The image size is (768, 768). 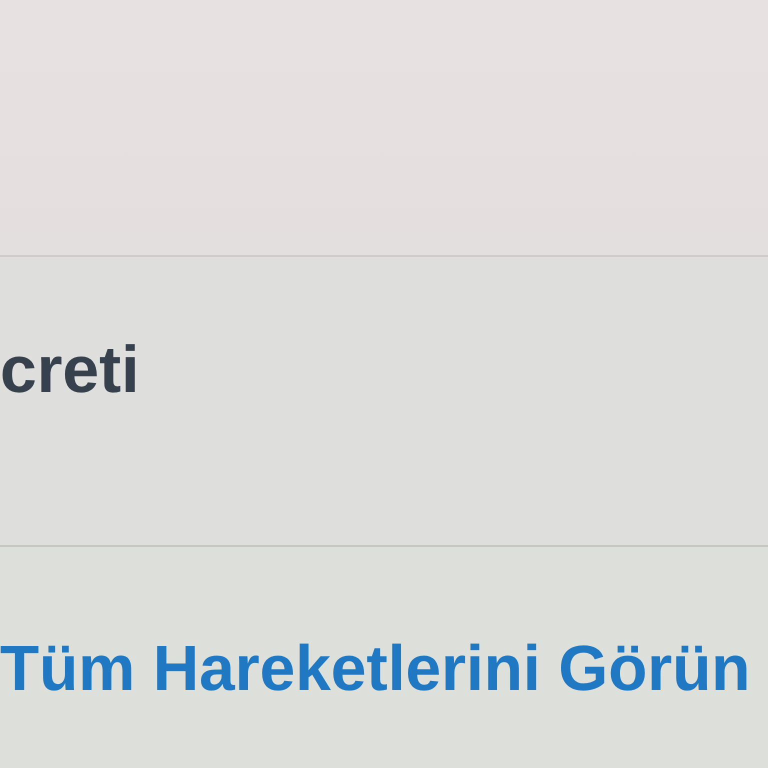 What do you see at coordinates (375, 668) in the screenshot?
I see `view-all-transactions-link: Tüm Hareketlerini Görün` at bounding box center [375, 668].